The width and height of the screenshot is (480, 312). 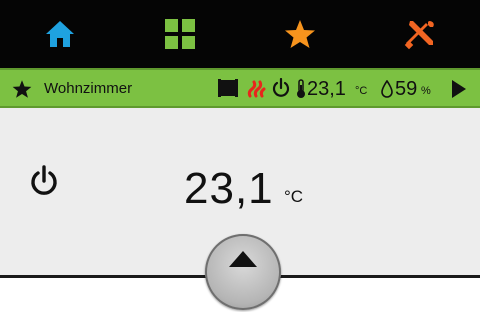 I want to click on up-arrow-icon, so click(x=243, y=253).